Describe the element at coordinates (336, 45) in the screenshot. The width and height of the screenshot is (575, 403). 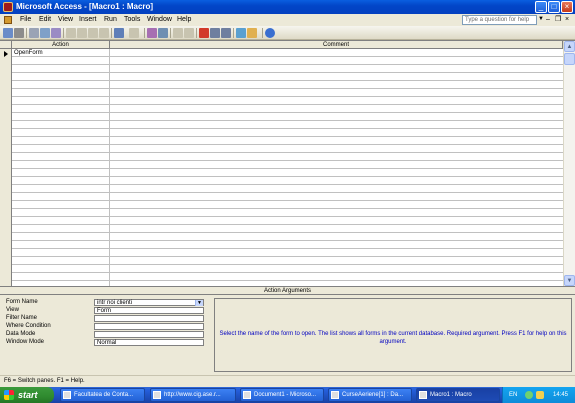
I see `comment-column-header: Comment` at that location.